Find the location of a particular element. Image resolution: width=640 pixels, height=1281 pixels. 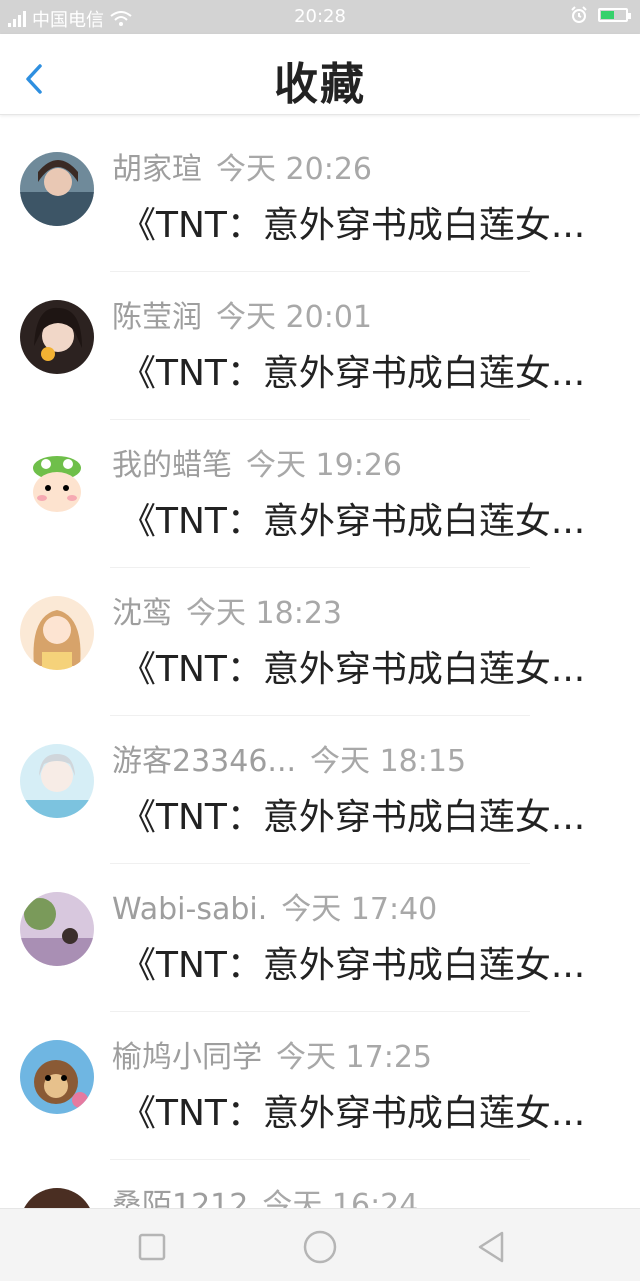

battery-icon is located at coordinates (614, 15).